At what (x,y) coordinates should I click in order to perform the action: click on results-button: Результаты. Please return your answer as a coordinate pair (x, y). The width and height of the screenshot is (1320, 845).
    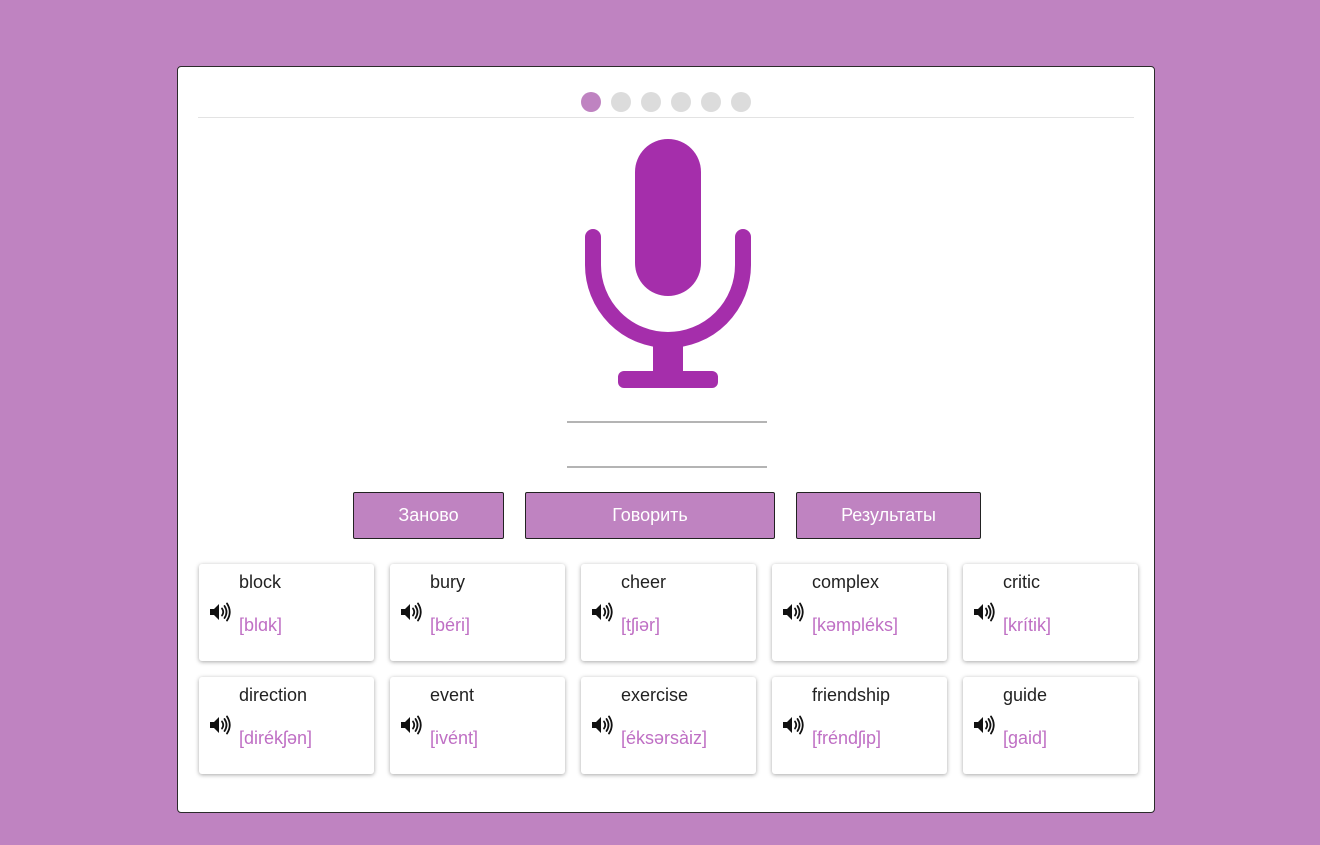
    Looking at the image, I should click on (888, 515).